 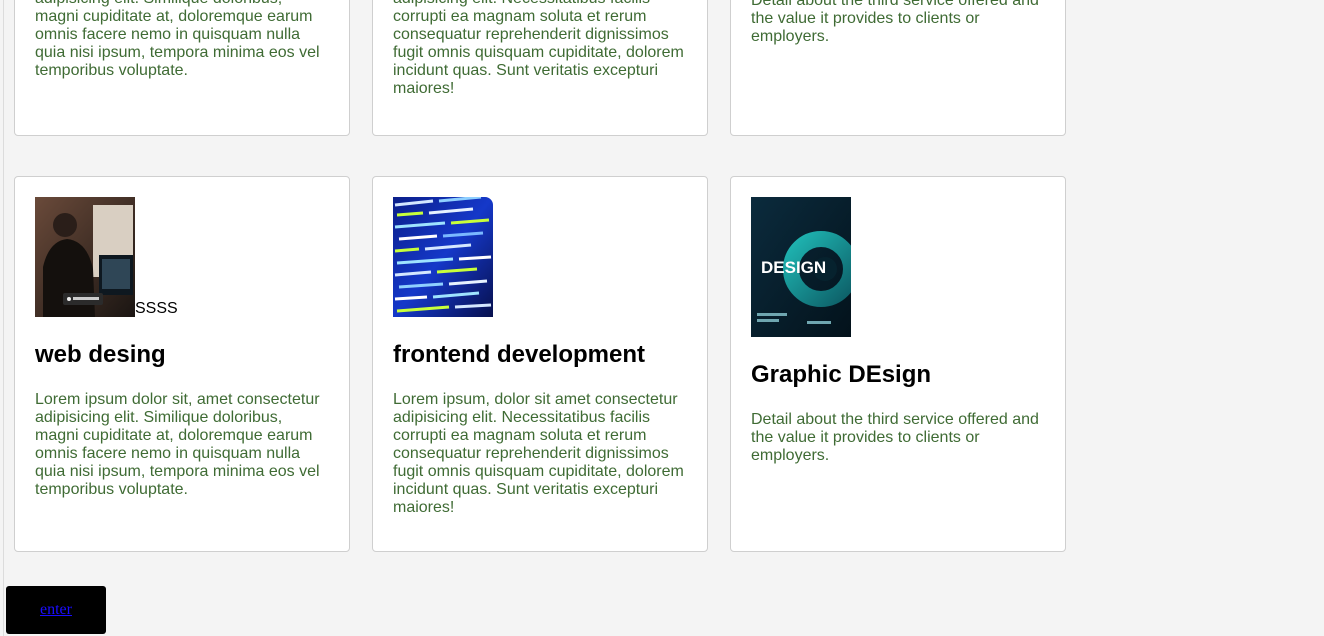 I want to click on enter-button: enter, so click(x=56, y=610).